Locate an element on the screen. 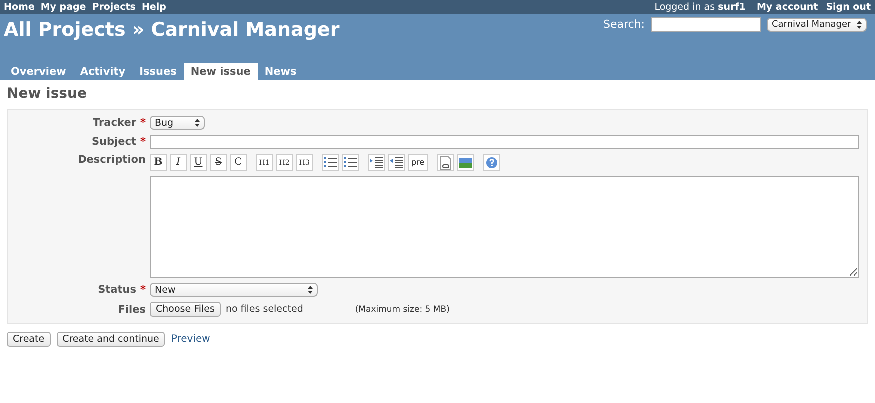 Image resolution: width=875 pixels, height=403 pixels. top-menu-link: Sign out is located at coordinates (848, 7).